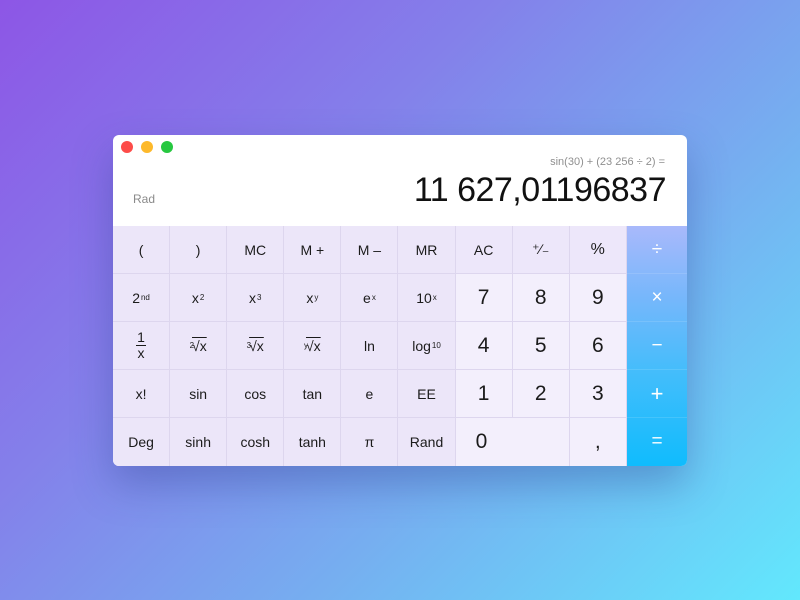 The width and height of the screenshot is (800, 600). What do you see at coordinates (427, 442) in the screenshot?
I see `random-button: Rand` at bounding box center [427, 442].